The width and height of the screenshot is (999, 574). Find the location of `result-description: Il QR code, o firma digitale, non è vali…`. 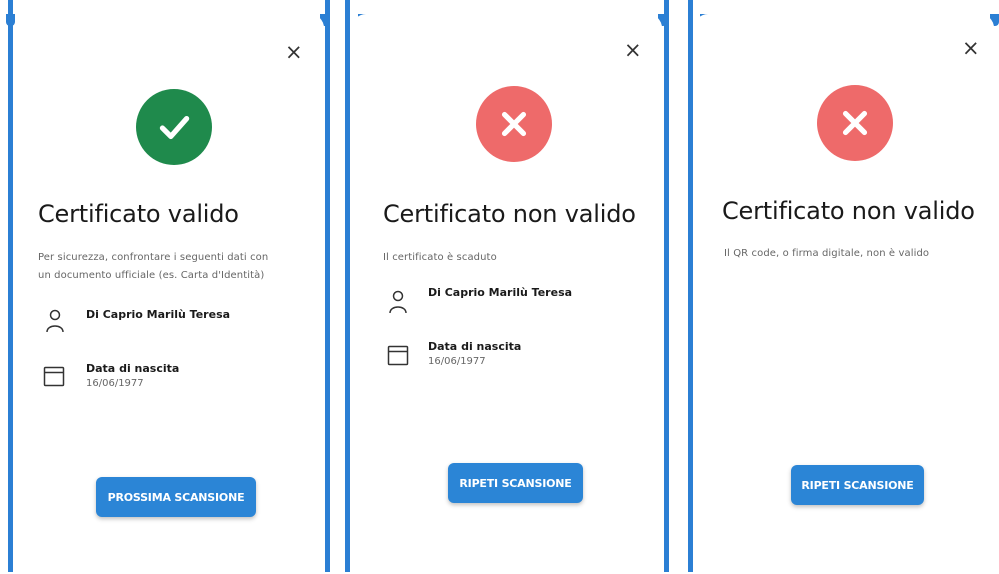

result-description: Il QR code, o firma digitale, non è vali… is located at coordinates (827, 253).